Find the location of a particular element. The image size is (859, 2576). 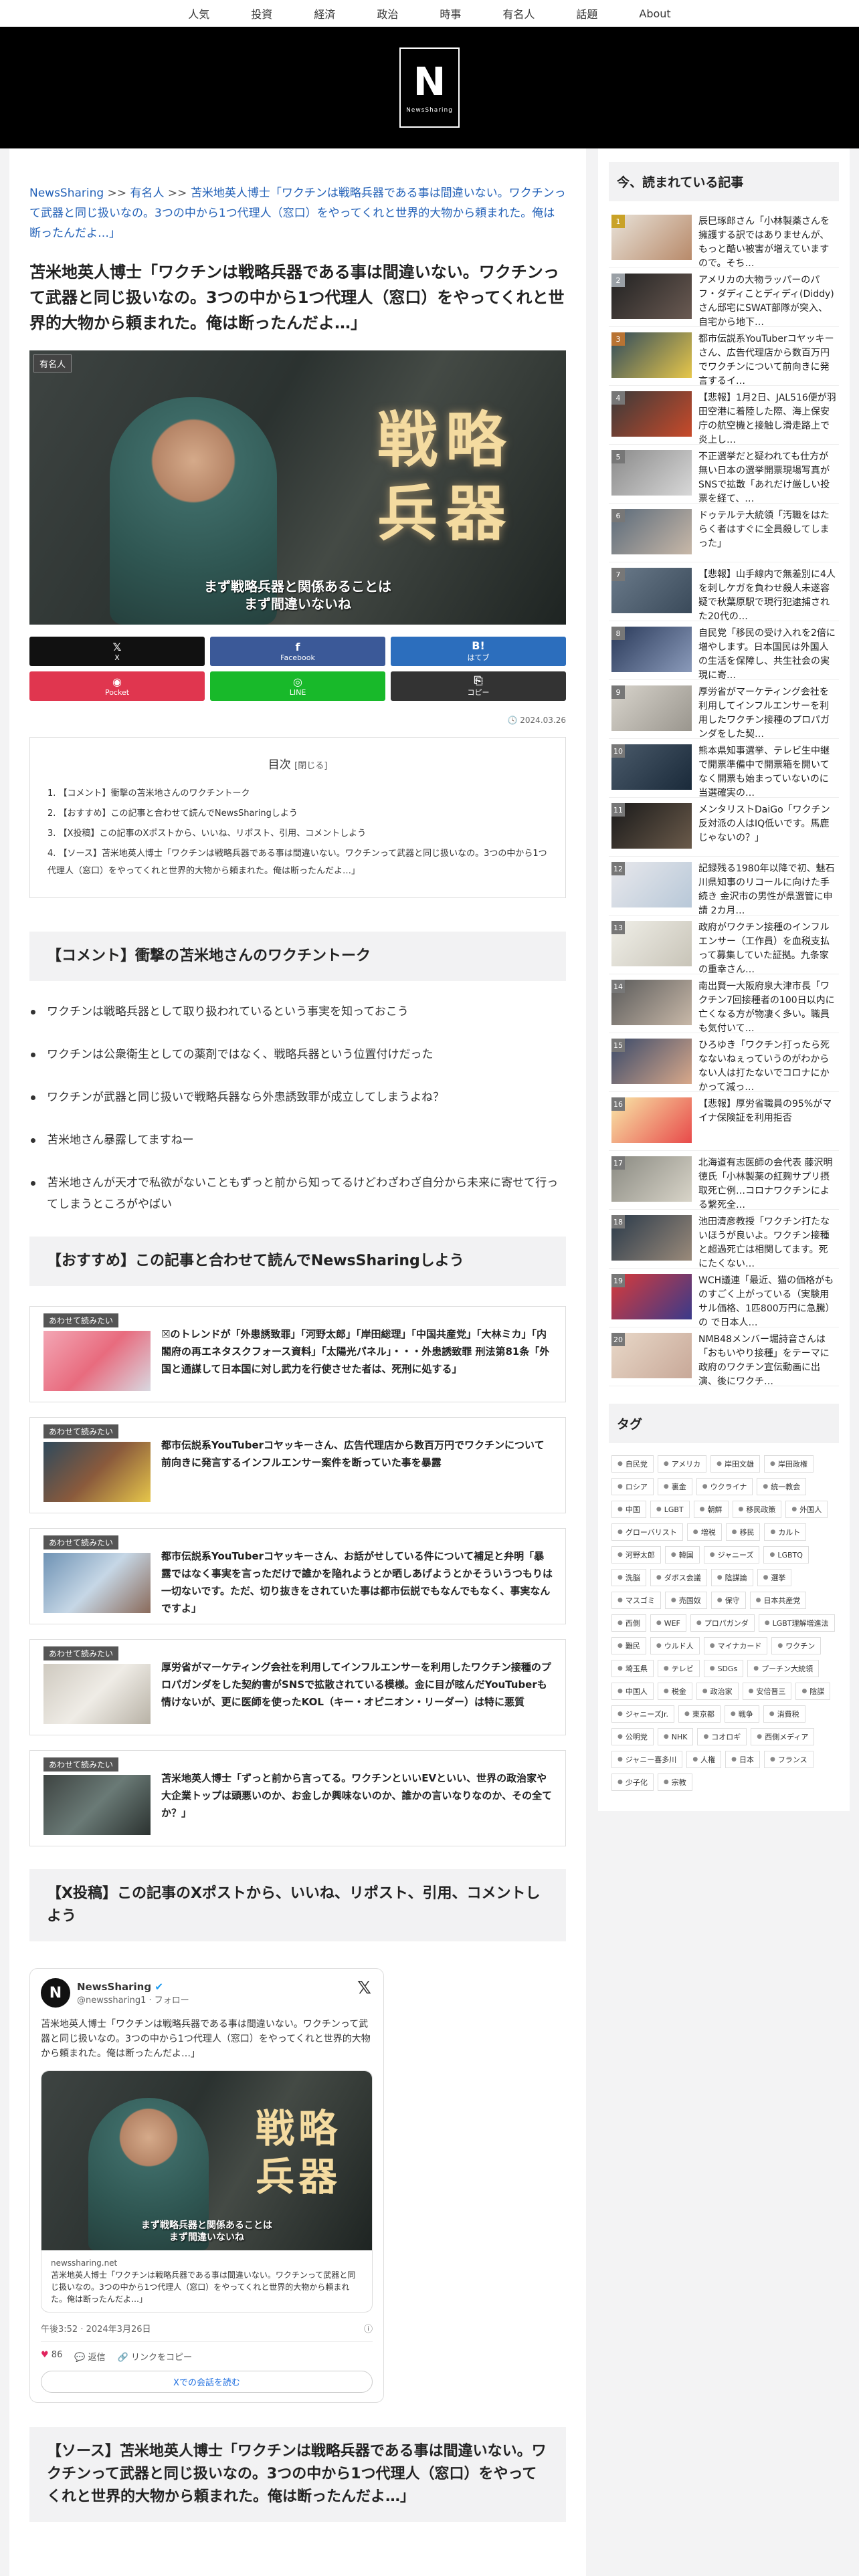

x-logo-icon: 𝕏 is located at coordinates (364, 1988).